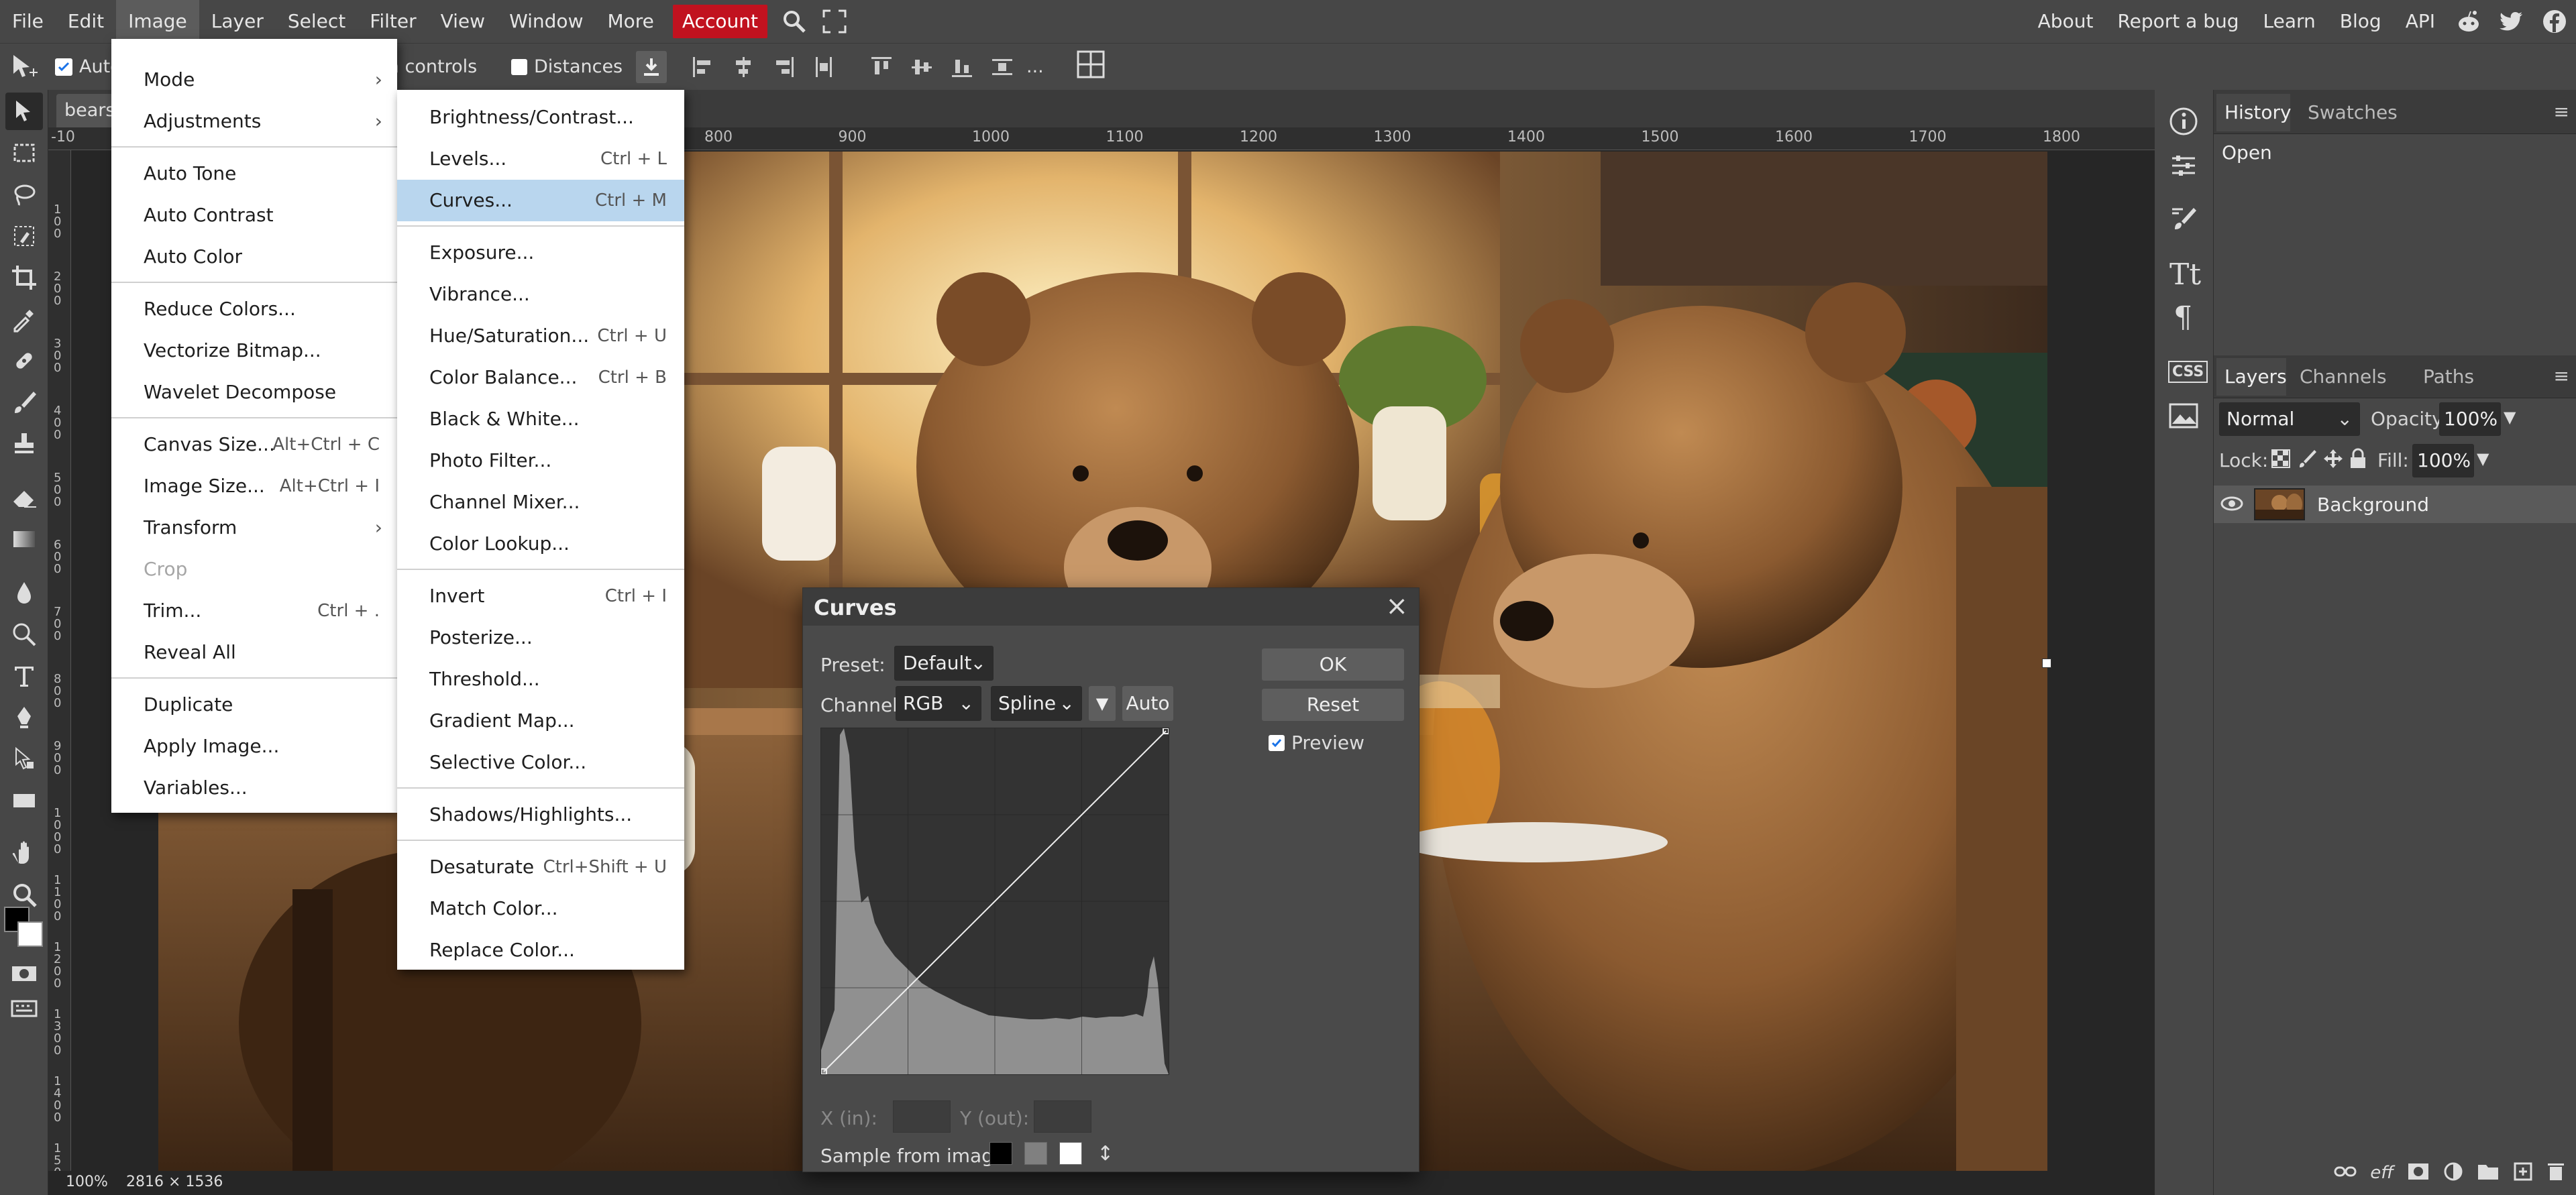 This screenshot has height=1195, width=2576. What do you see at coordinates (254, 215) in the screenshot?
I see `menu-item-auto-contrast: Auto Contrast` at bounding box center [254, 215].